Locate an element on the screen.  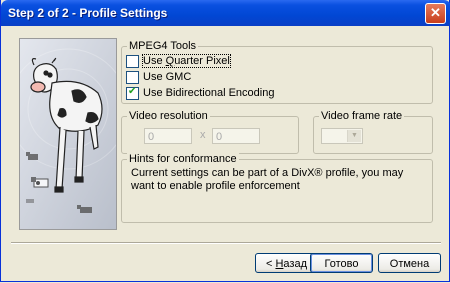
bidirectional-label: Use Bidirectional Encoding is located at coordinates (208, 93).